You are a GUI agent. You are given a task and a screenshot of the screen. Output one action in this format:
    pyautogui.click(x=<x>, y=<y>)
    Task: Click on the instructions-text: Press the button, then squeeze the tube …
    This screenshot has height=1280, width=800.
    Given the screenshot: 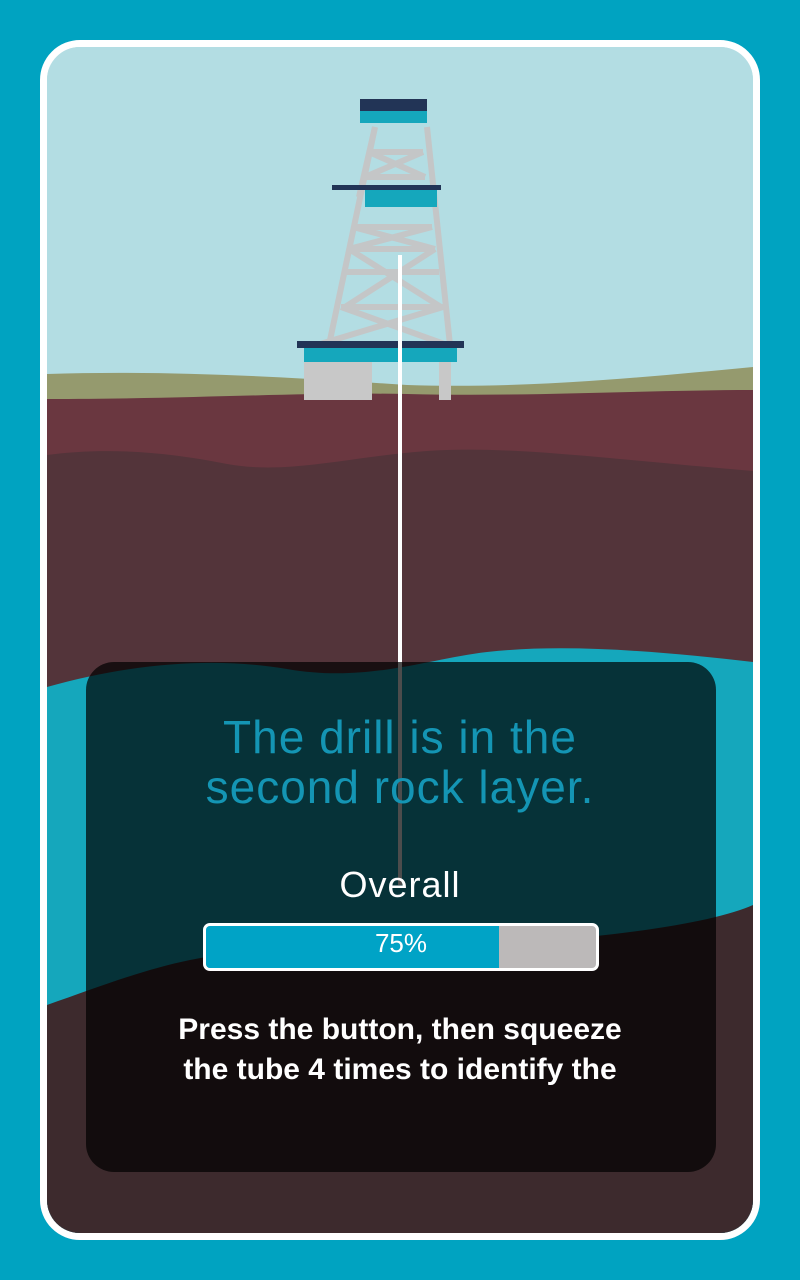 What is the action you would take?
    pyautogui.click(x=400, y=1050)
    